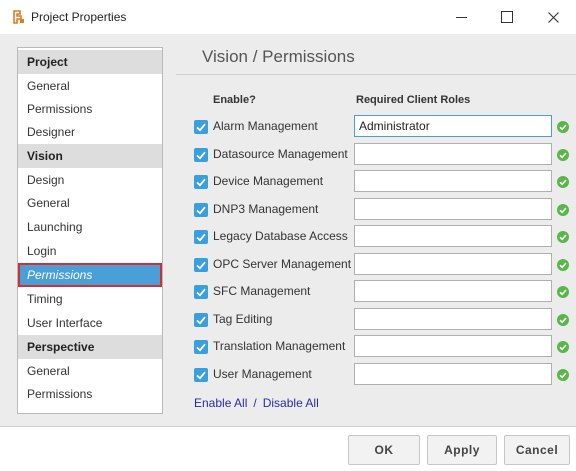 This screenshot has width=576, height=471. Describe the element at coordinates (268, 181) in the screenshot. I see `row-label-device-management: Device Management` at that location.